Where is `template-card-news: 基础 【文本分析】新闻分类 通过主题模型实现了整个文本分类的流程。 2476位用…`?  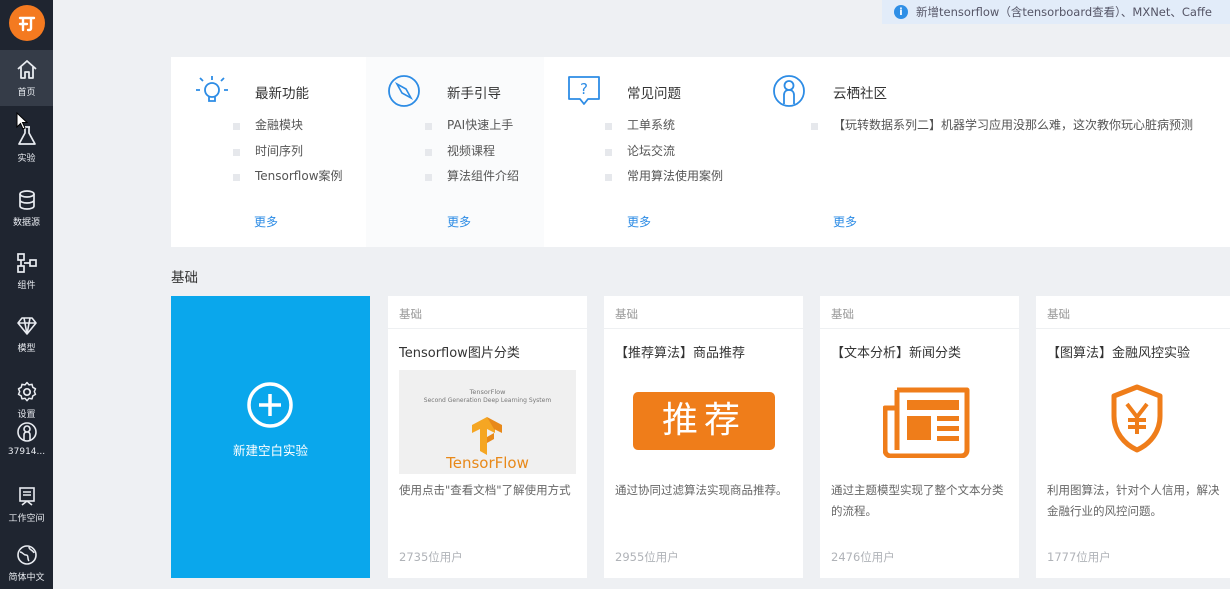
template-card-news: 基础 【文本分析】新闻分类 通过主题模型实现了整个文本分类的流程。 2476位用… is located at coordinates (919, 437).